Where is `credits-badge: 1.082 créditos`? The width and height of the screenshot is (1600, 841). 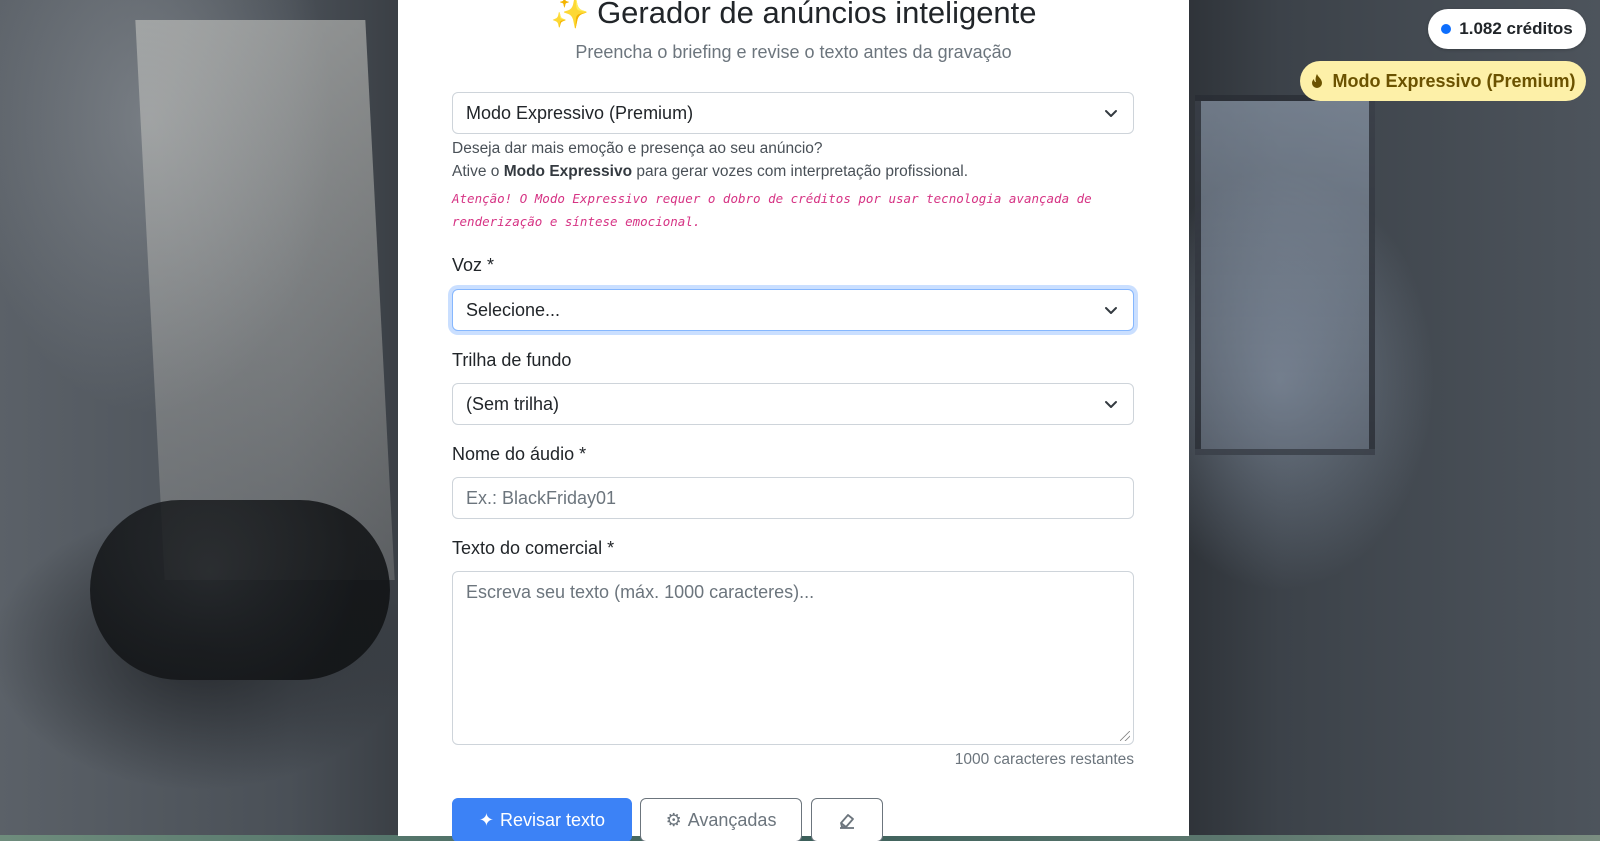
credits-badge: 1.082 créditos is located at coordinates (1507, 29).